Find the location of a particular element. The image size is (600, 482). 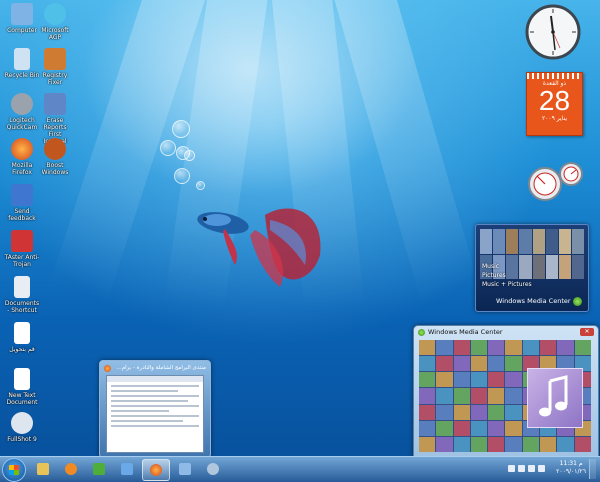

desktop-icon-label: قم بتحويل is located at coordinates (22, 349).